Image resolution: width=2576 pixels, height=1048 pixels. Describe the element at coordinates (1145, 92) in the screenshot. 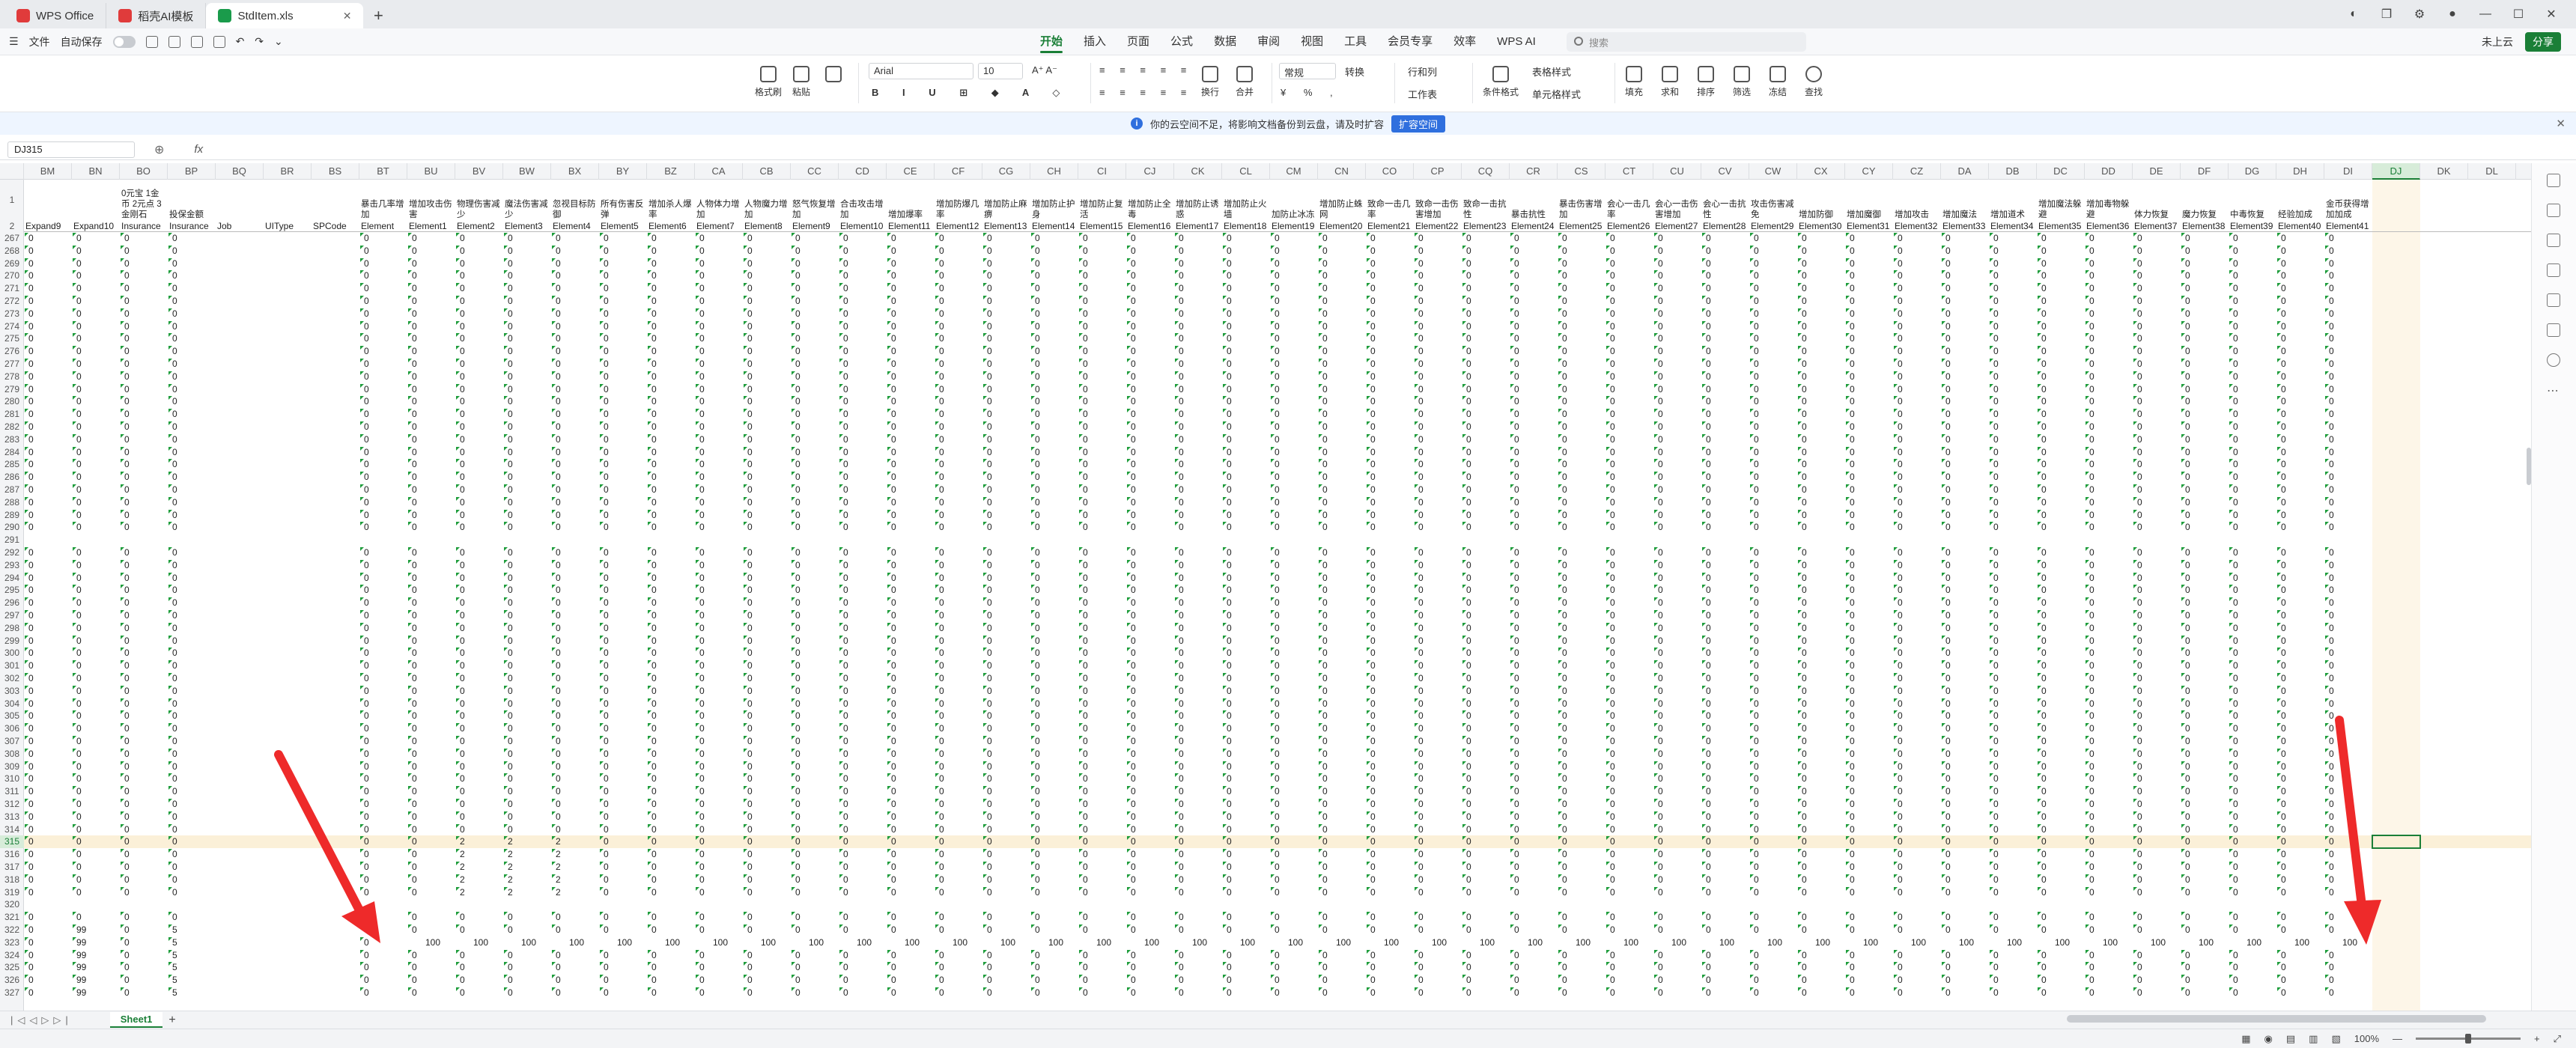

I see `align-icons: ≡ ≡ ≡ ≡ ≡` at that location.